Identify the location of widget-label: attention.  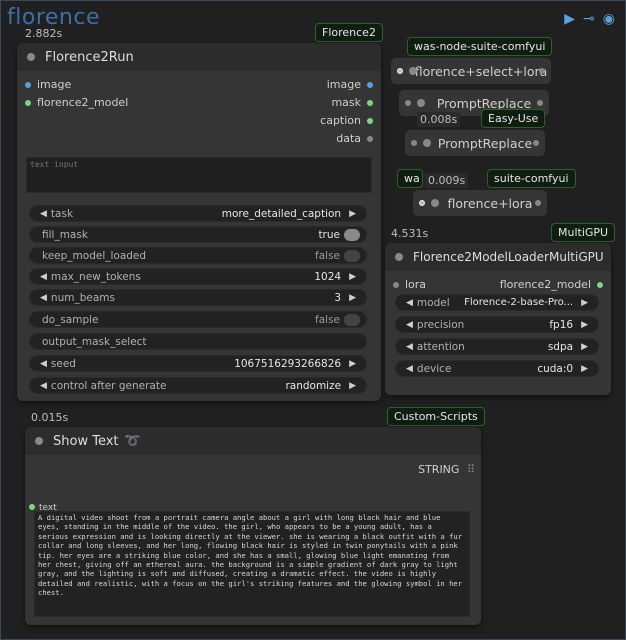
(440, 346).